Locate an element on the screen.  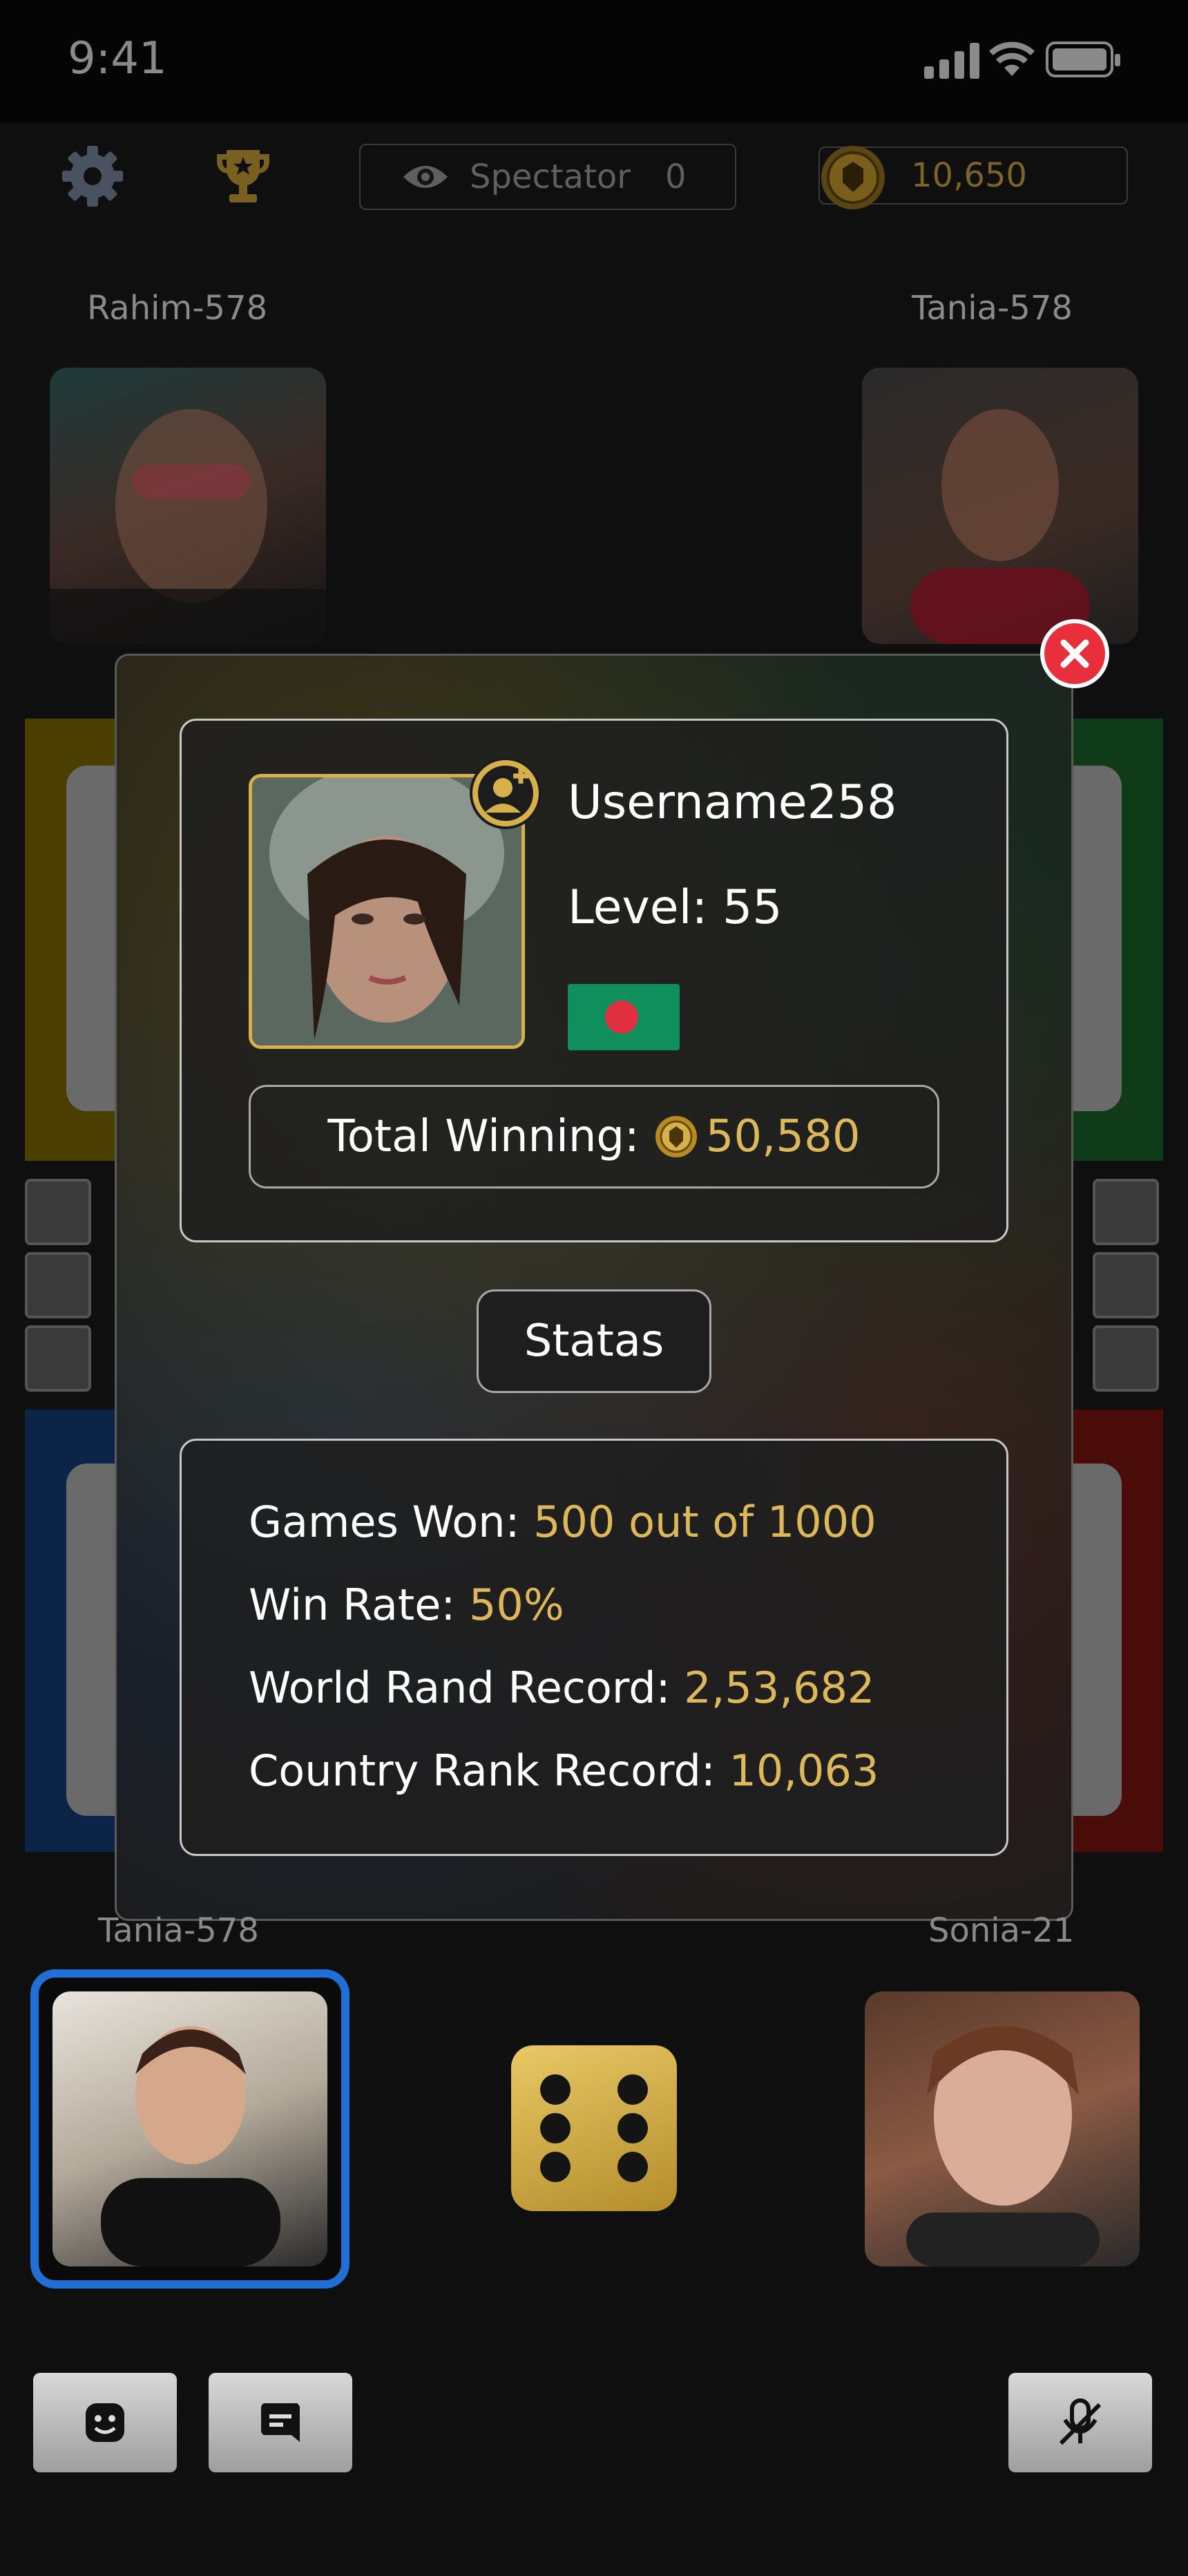
gear-icon is located at coordinates (92, 176).